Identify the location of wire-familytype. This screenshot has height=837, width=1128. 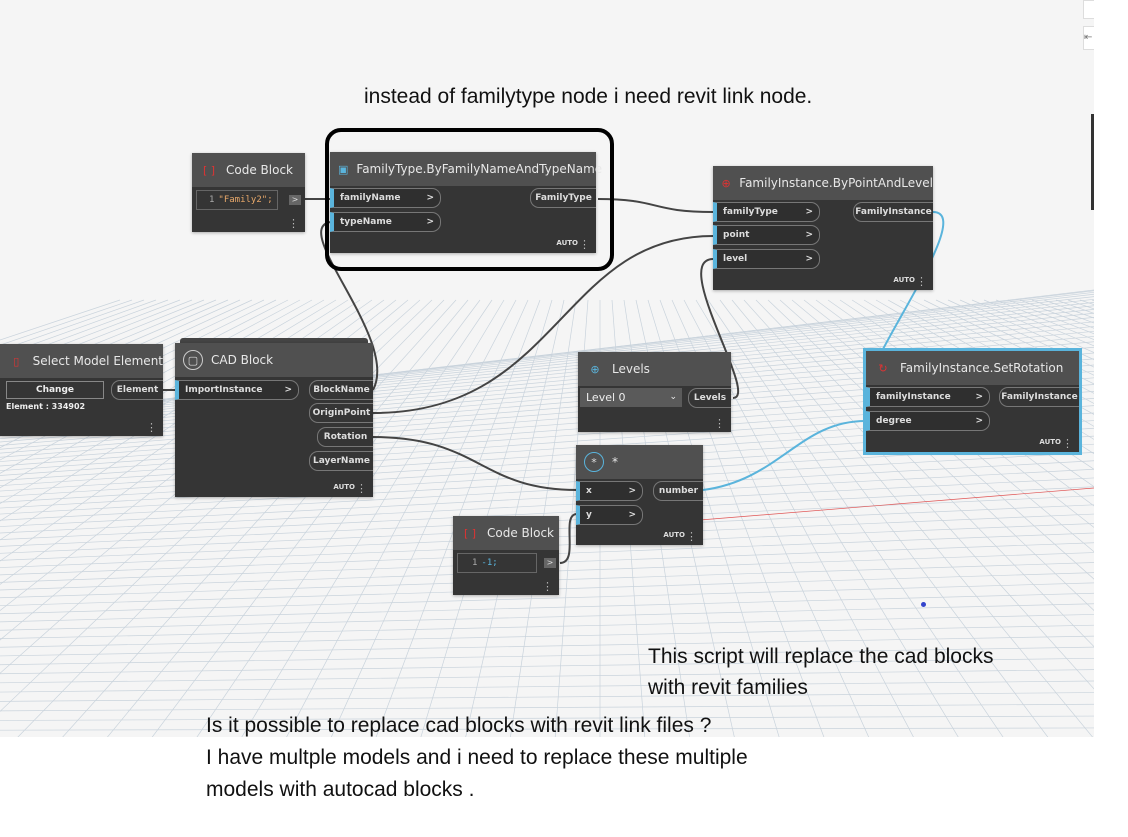
(655, 205).